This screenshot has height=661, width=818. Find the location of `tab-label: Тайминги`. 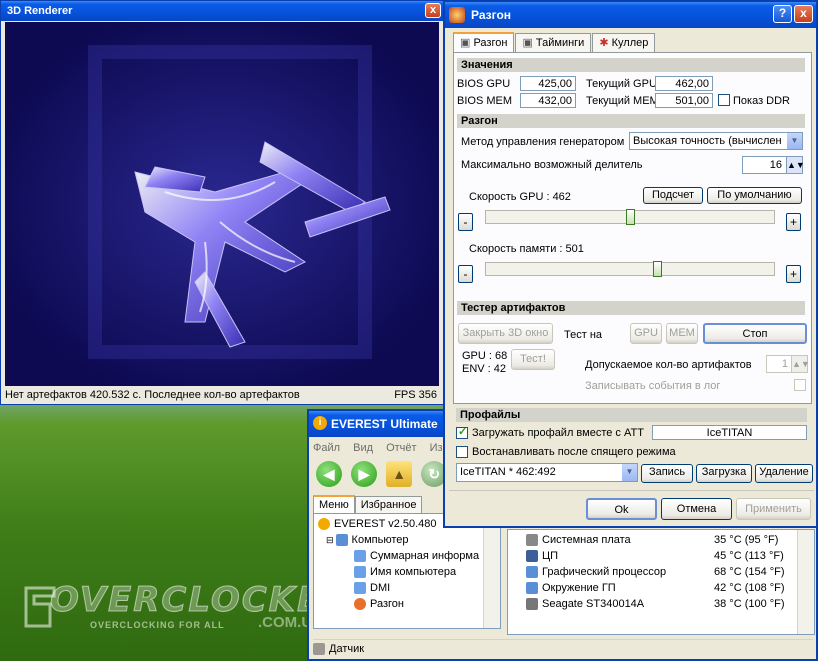

tab-label: Тайминги is located at coordinates (560, 43).